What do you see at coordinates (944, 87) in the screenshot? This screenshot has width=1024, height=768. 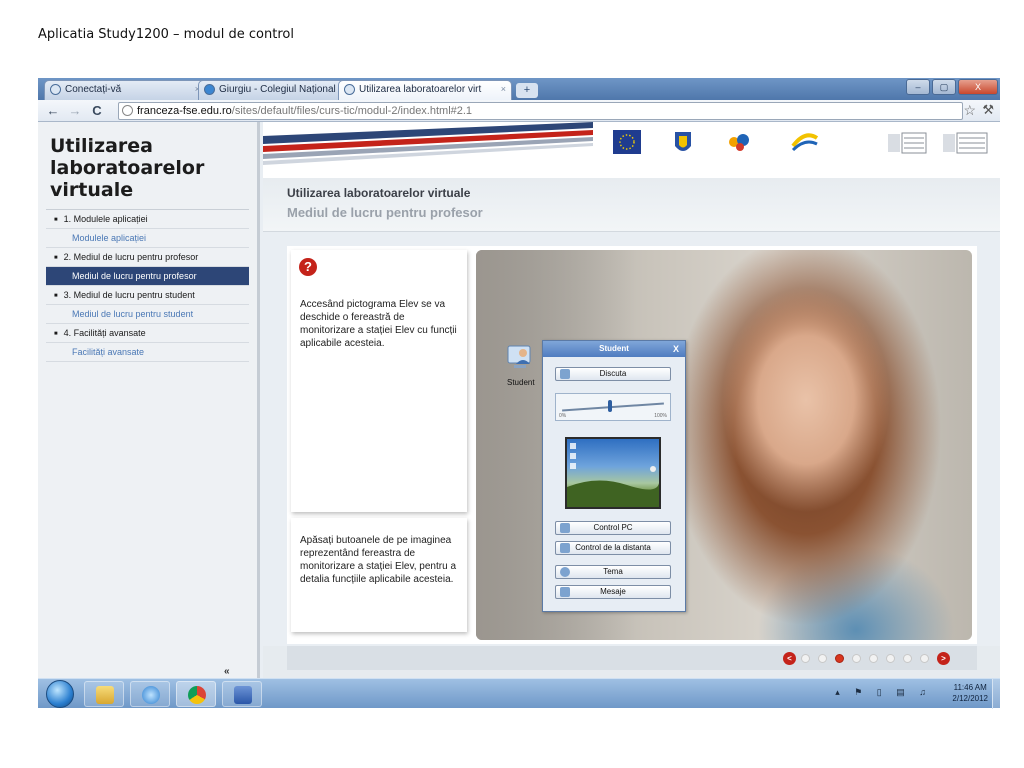 I see `maximize-button: ▢` at bounding box center [944, 87].